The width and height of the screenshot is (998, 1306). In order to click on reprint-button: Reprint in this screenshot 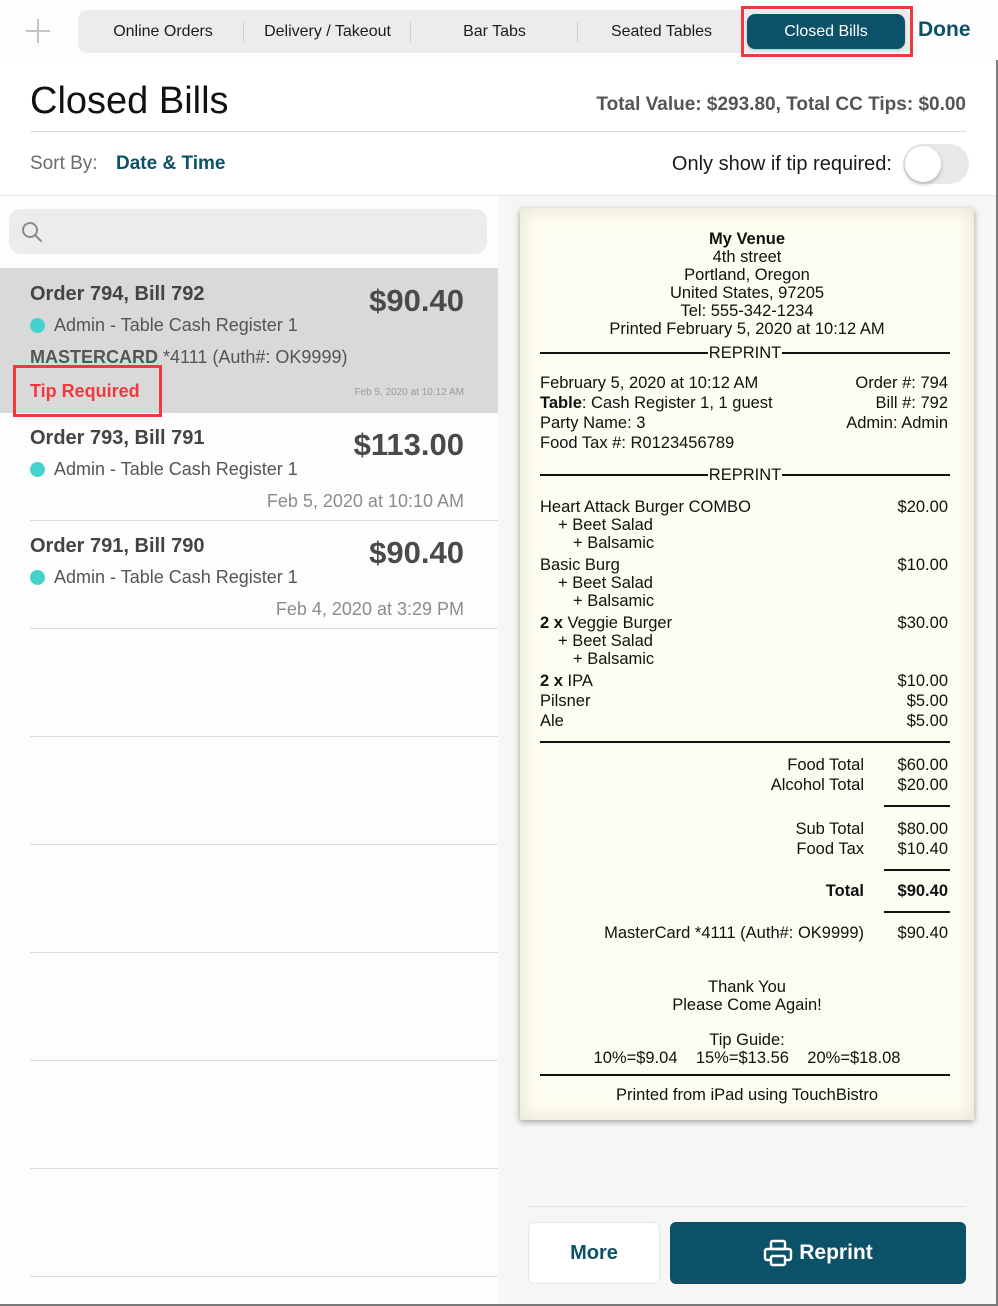, I will do `click(818, 1253)`.